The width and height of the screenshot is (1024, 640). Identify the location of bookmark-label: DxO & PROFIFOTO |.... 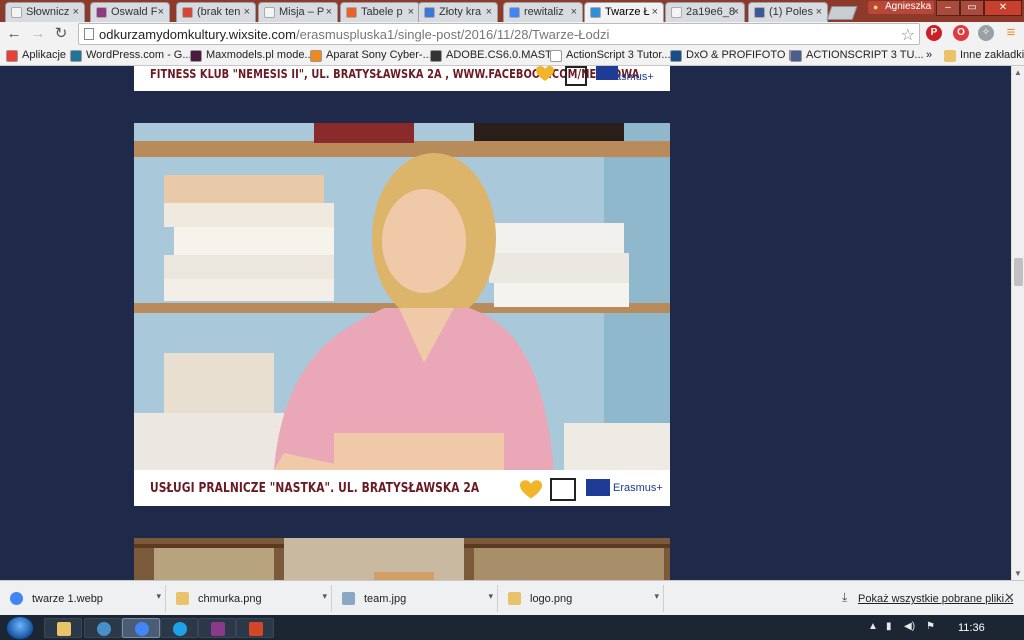
(743, 55).